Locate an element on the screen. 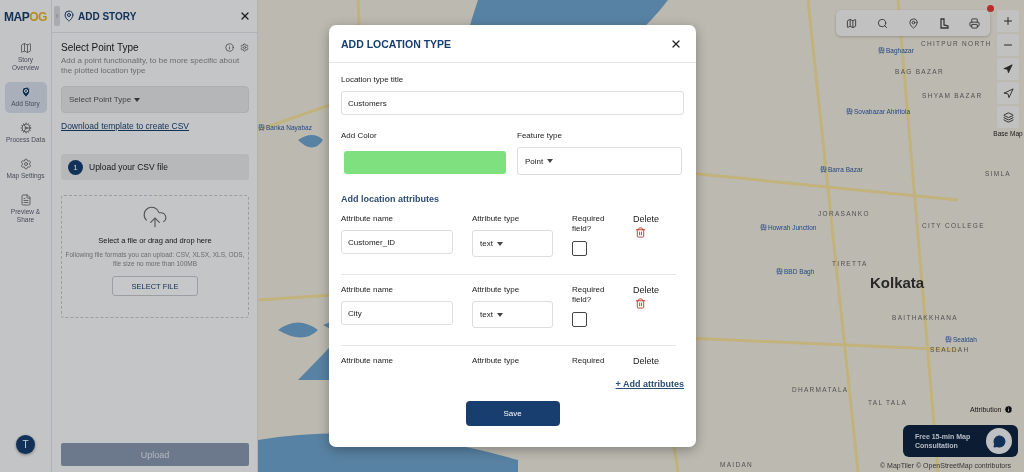 Image resolution: width=1024 pixels, height=472 pixels. title-input-field: Customers is located at coordinates (512, 103).